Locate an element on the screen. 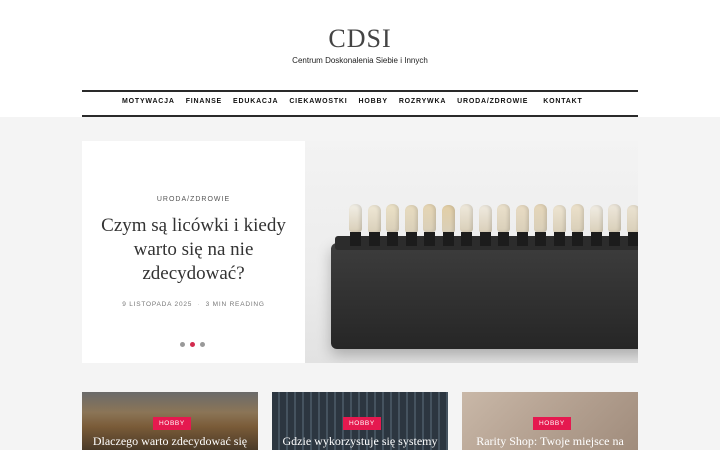  nav-item-ciekawostki: CIEKAWOSTKI is located at coordinates (318, 101).